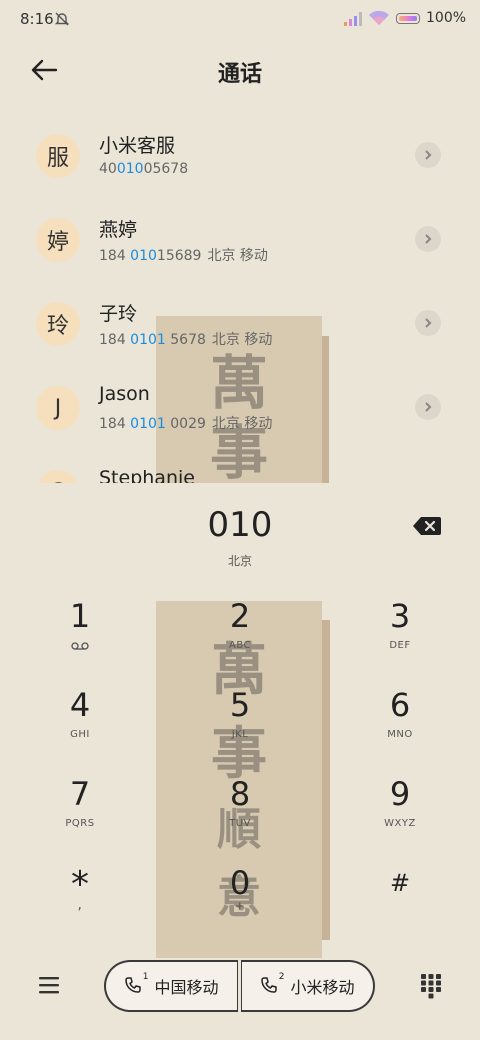 This screenshot has width=480, height=1040. Describe the element at coordinates (240, 414) in the screenshot. I see `contact-row: J Jason 184 0101 0029 北京 移动` at that location.